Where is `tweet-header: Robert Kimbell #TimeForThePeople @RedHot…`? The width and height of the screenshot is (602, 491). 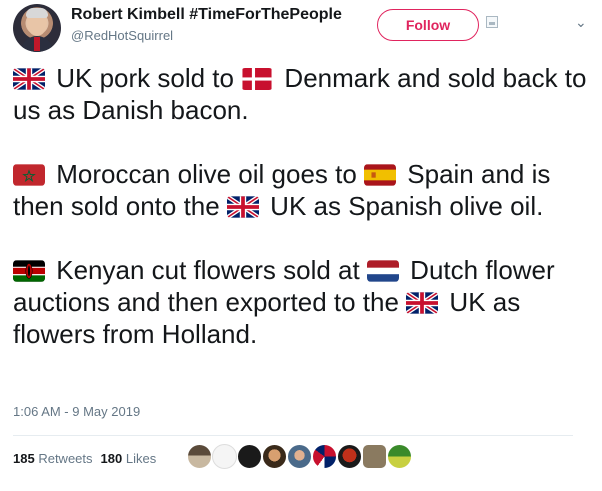
tweet-header: Robert Kimbell #TimeForThePeople @RedHot… is located at coordinates (303, 28).